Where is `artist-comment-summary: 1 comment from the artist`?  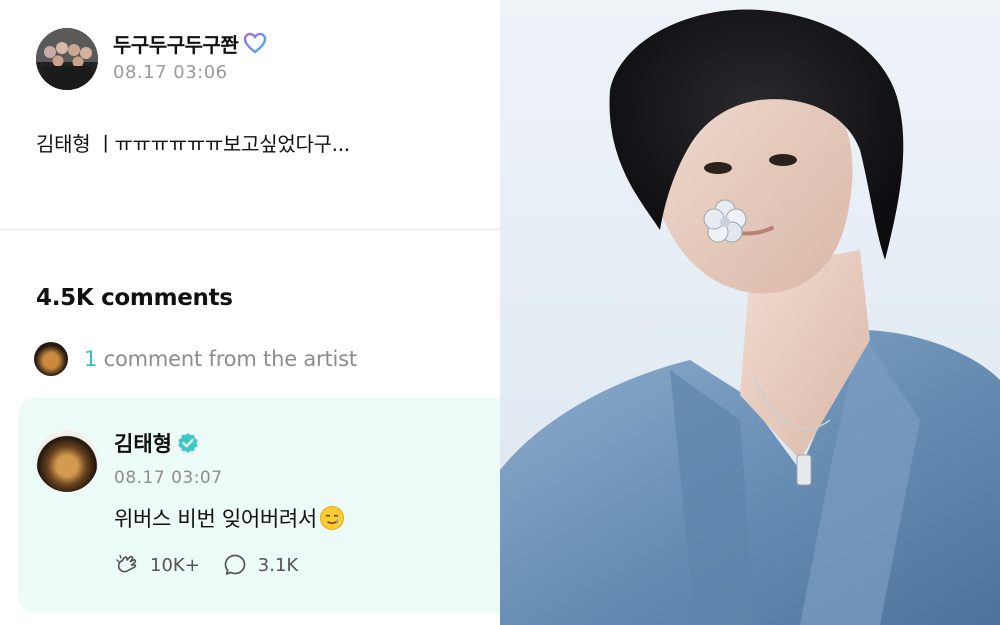
artist-comment-summary: 1 comment from the artist is located at coordinates (195, 359).